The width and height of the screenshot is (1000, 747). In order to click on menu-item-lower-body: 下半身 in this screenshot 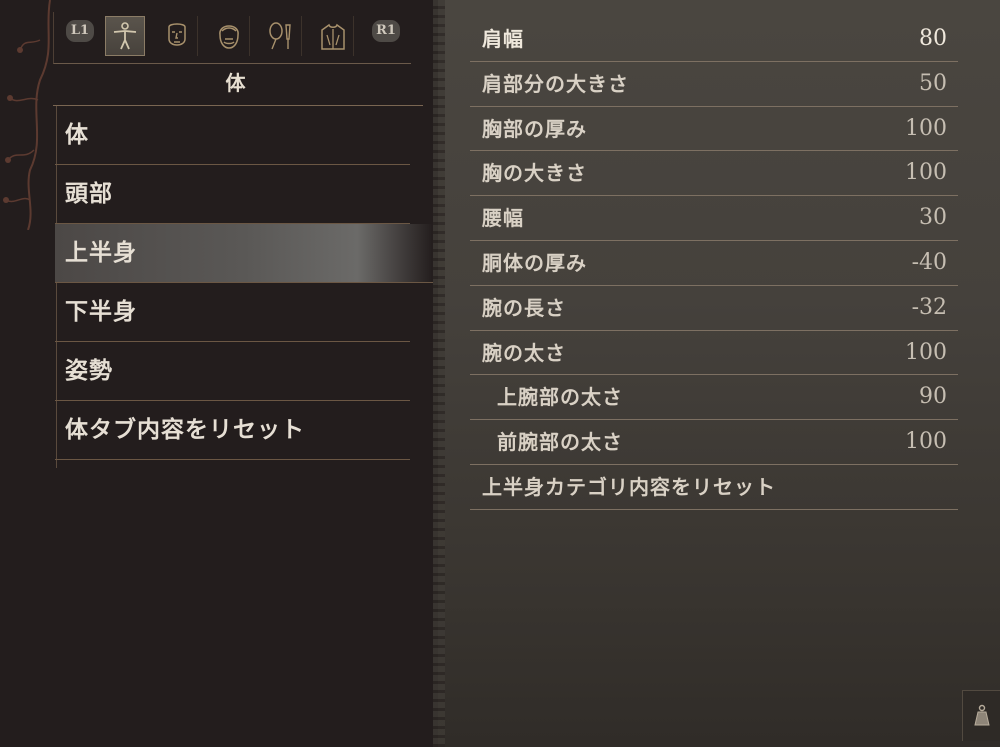, I will do `click(232, 312)`.